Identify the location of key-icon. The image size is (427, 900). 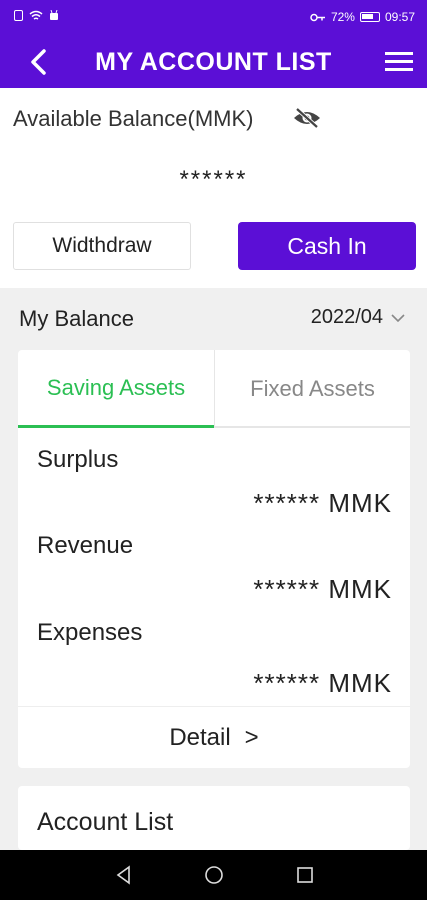
(317, 17).